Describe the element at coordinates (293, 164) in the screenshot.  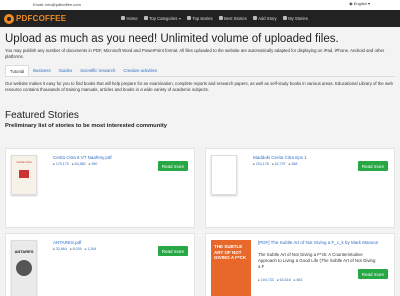
I see `comments-count: 568` at that location.